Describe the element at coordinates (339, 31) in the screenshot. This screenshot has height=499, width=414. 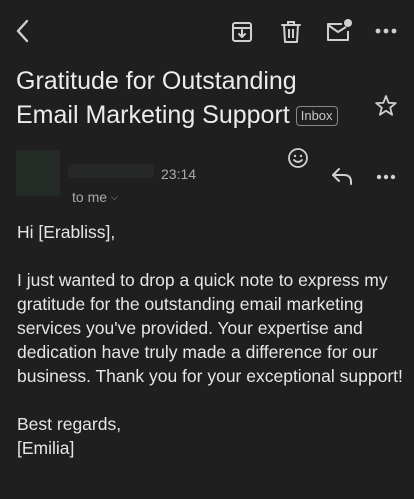
I see `mail-unread-icon` at that location.